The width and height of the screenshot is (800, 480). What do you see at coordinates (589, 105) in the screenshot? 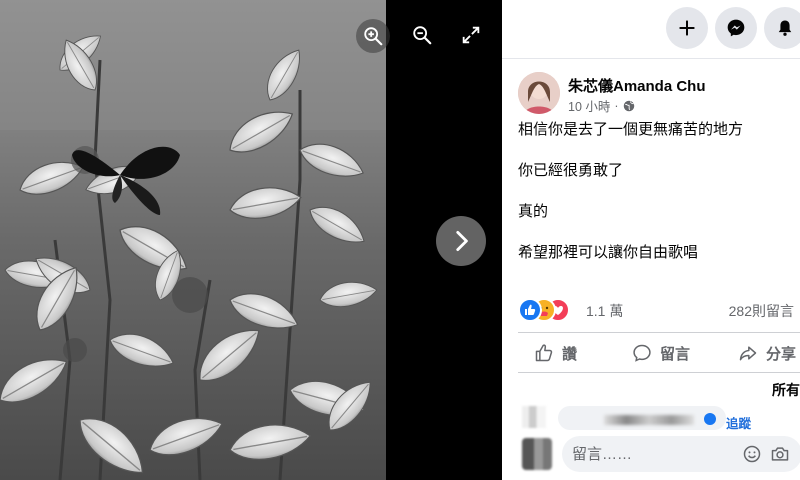
I see `post-time: 10 小時` at bounding box center [589, 105].